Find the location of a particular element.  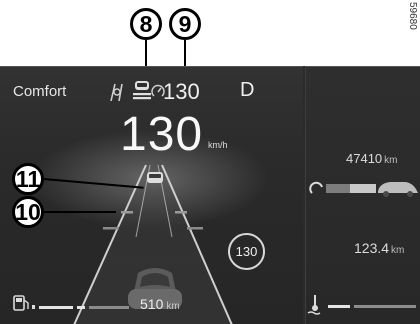

trip-value: 123.4 is located at coordinates (372, 248).